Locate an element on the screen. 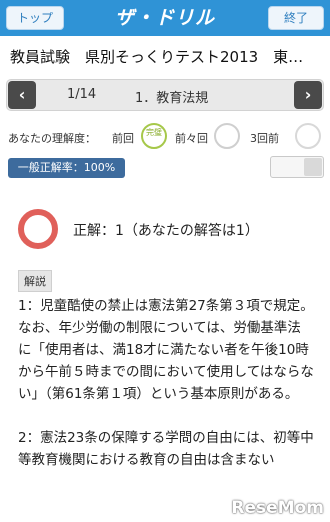 The height and width of the screenshot is (522, 330). understanding-label: あなたの理解度： is located at coordinates (52, 138).